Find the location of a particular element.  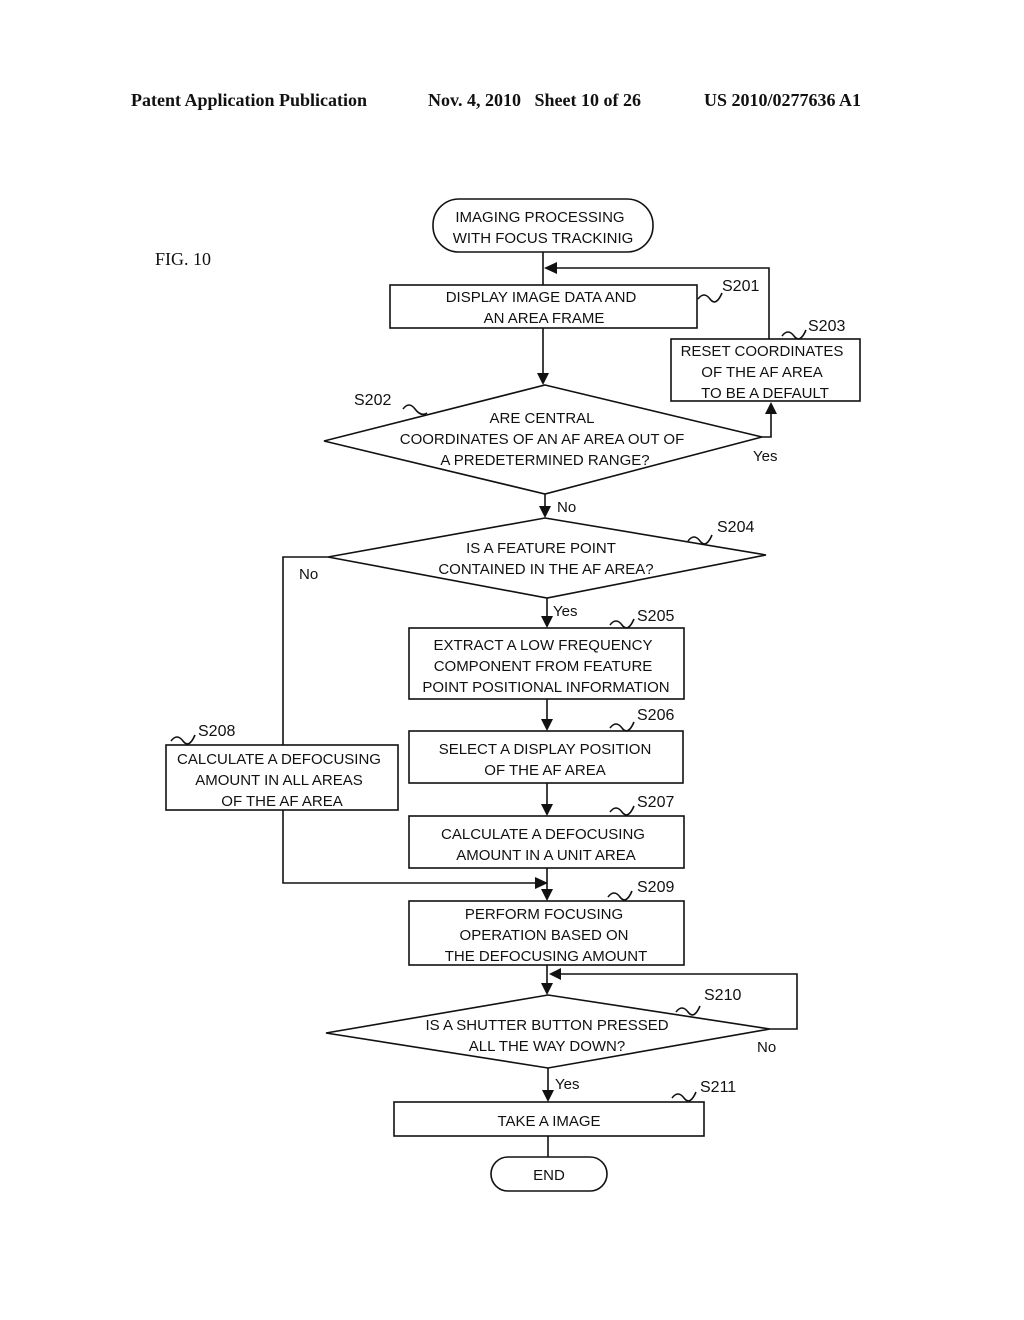

s203-label: S203 is located at coordinates (826, 326).